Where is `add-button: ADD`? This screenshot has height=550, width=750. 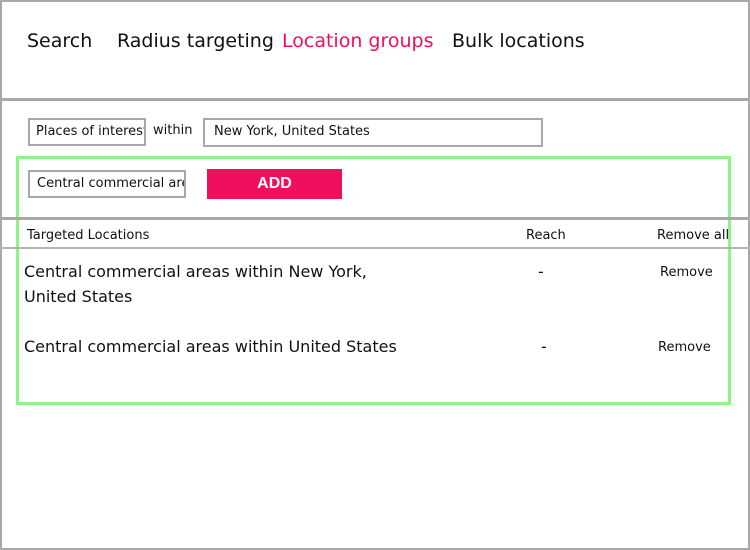 add-button: ADD is located at coordinates (274, 184).